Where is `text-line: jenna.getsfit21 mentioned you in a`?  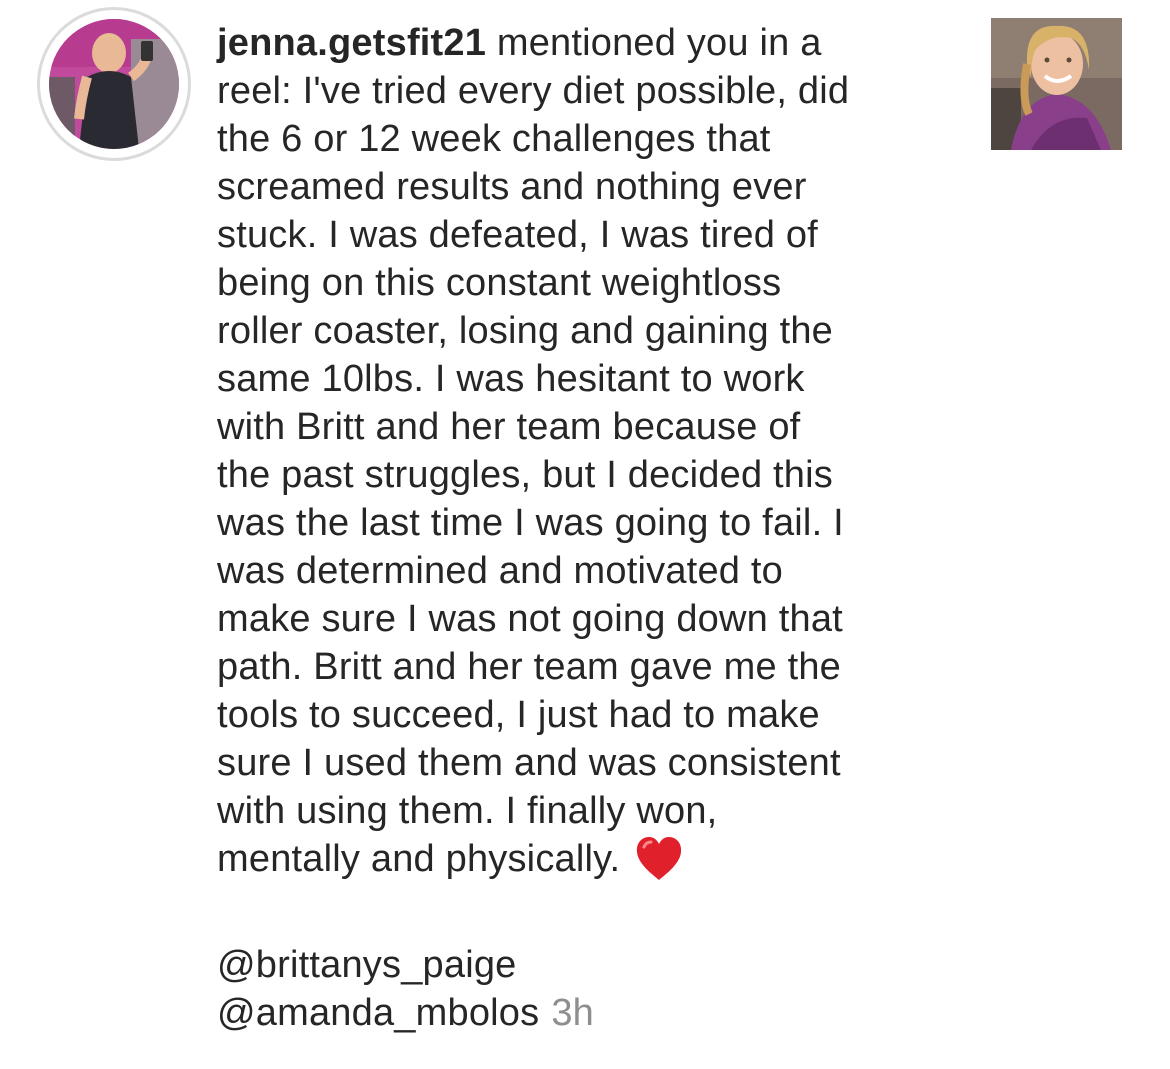
text-line: jenna.getsfit21 mentioned you in a is located at coordinates (584, 43).